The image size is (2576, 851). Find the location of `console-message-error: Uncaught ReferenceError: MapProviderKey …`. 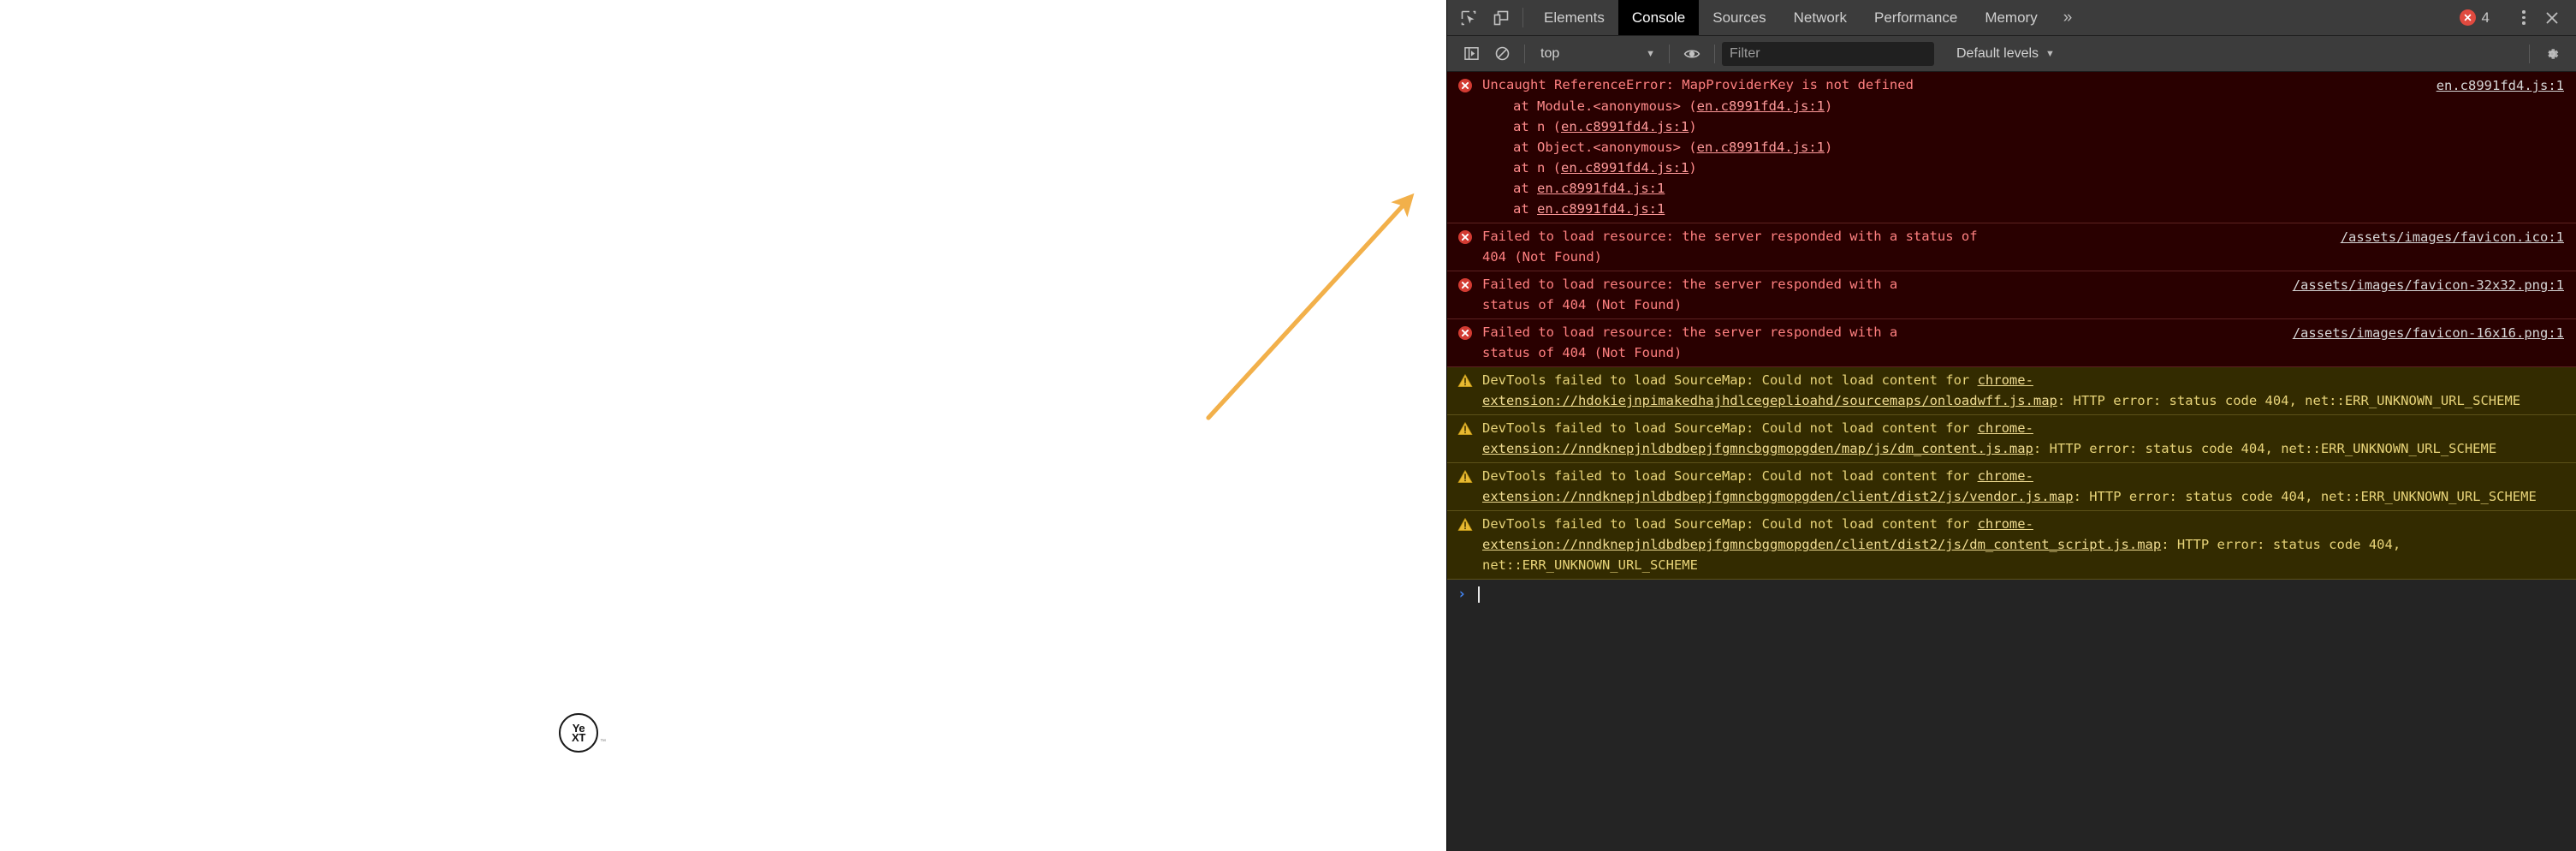

console-message-error: Uncaught ReferenceError: MapProviderKey … is located at coordinates (2011, 148).